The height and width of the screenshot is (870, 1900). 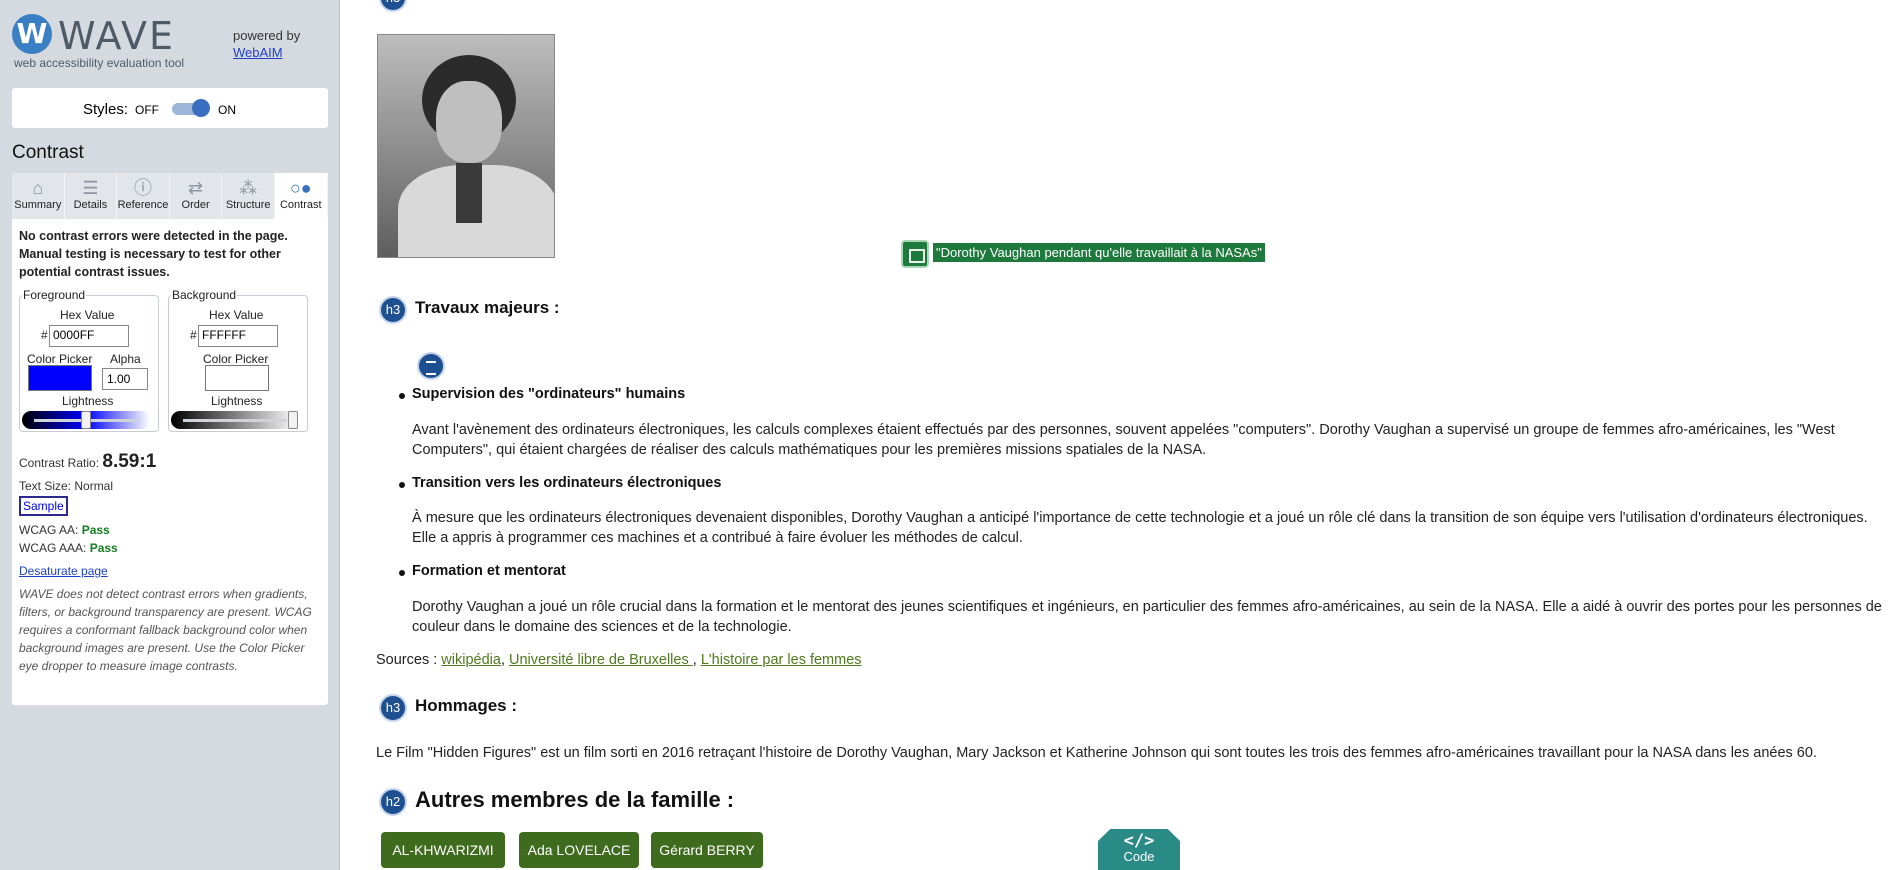 What do you see at coordinates (248, 188) in the screenshot?
I see `structure-icon: ⁂` at bounding box center [248, 188].